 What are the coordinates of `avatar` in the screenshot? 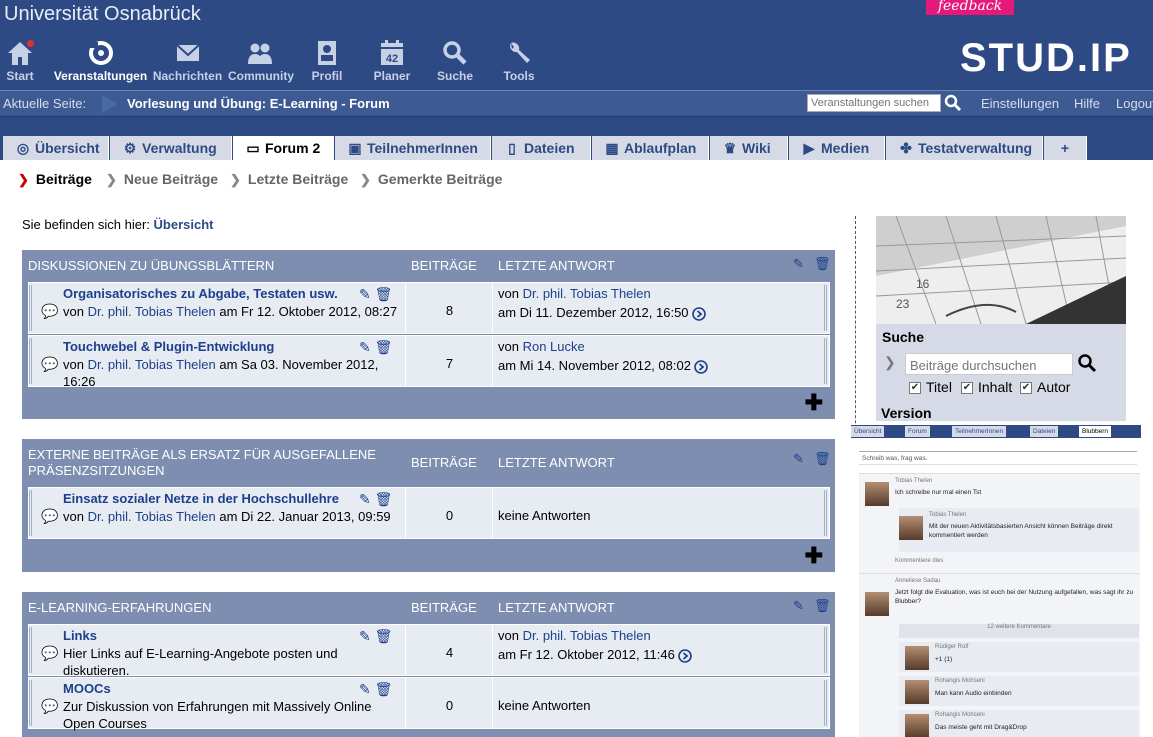 It's located at (917, 658).